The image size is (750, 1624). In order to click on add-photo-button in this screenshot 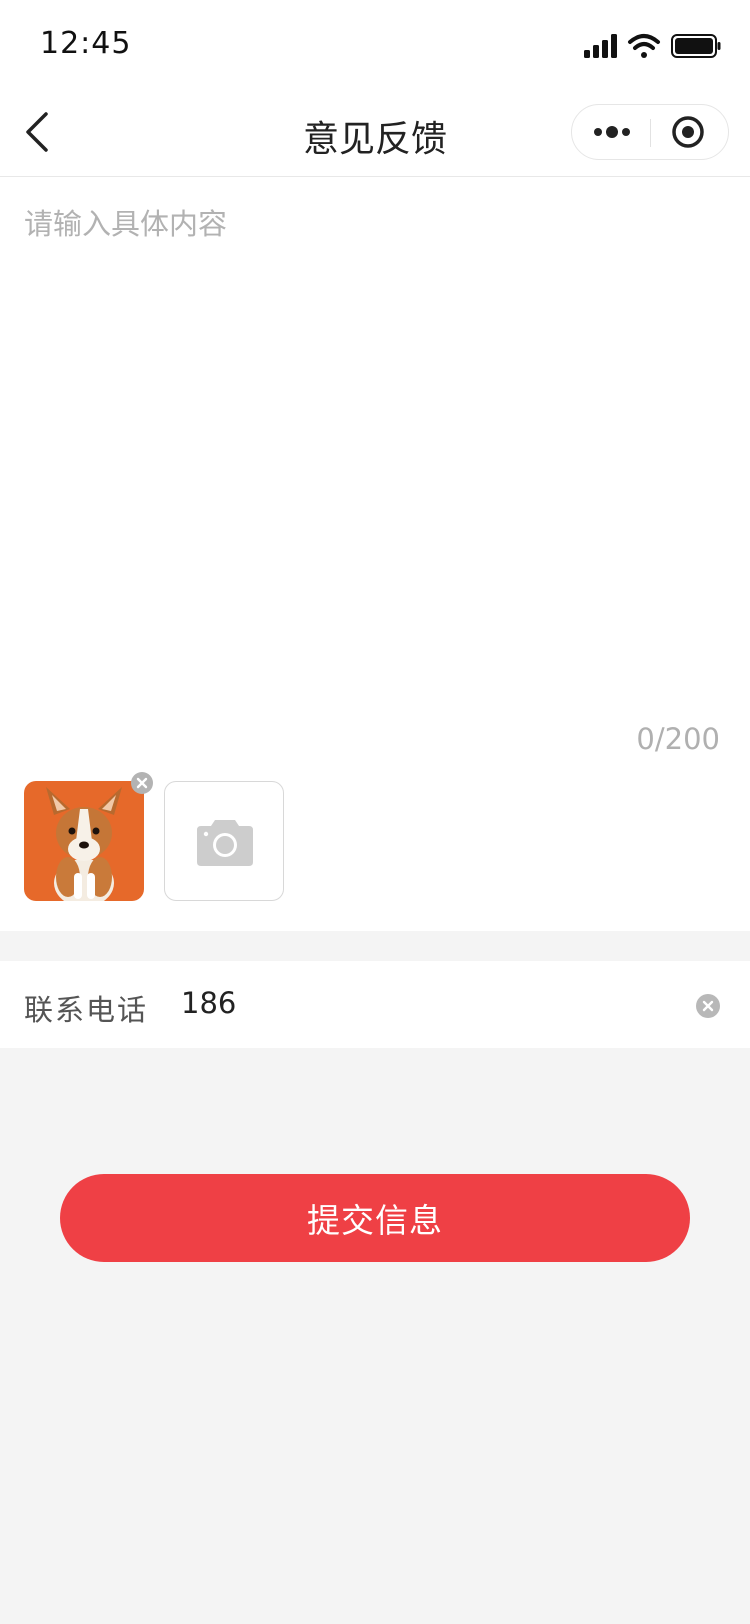, I will do `click(224, 841)`.